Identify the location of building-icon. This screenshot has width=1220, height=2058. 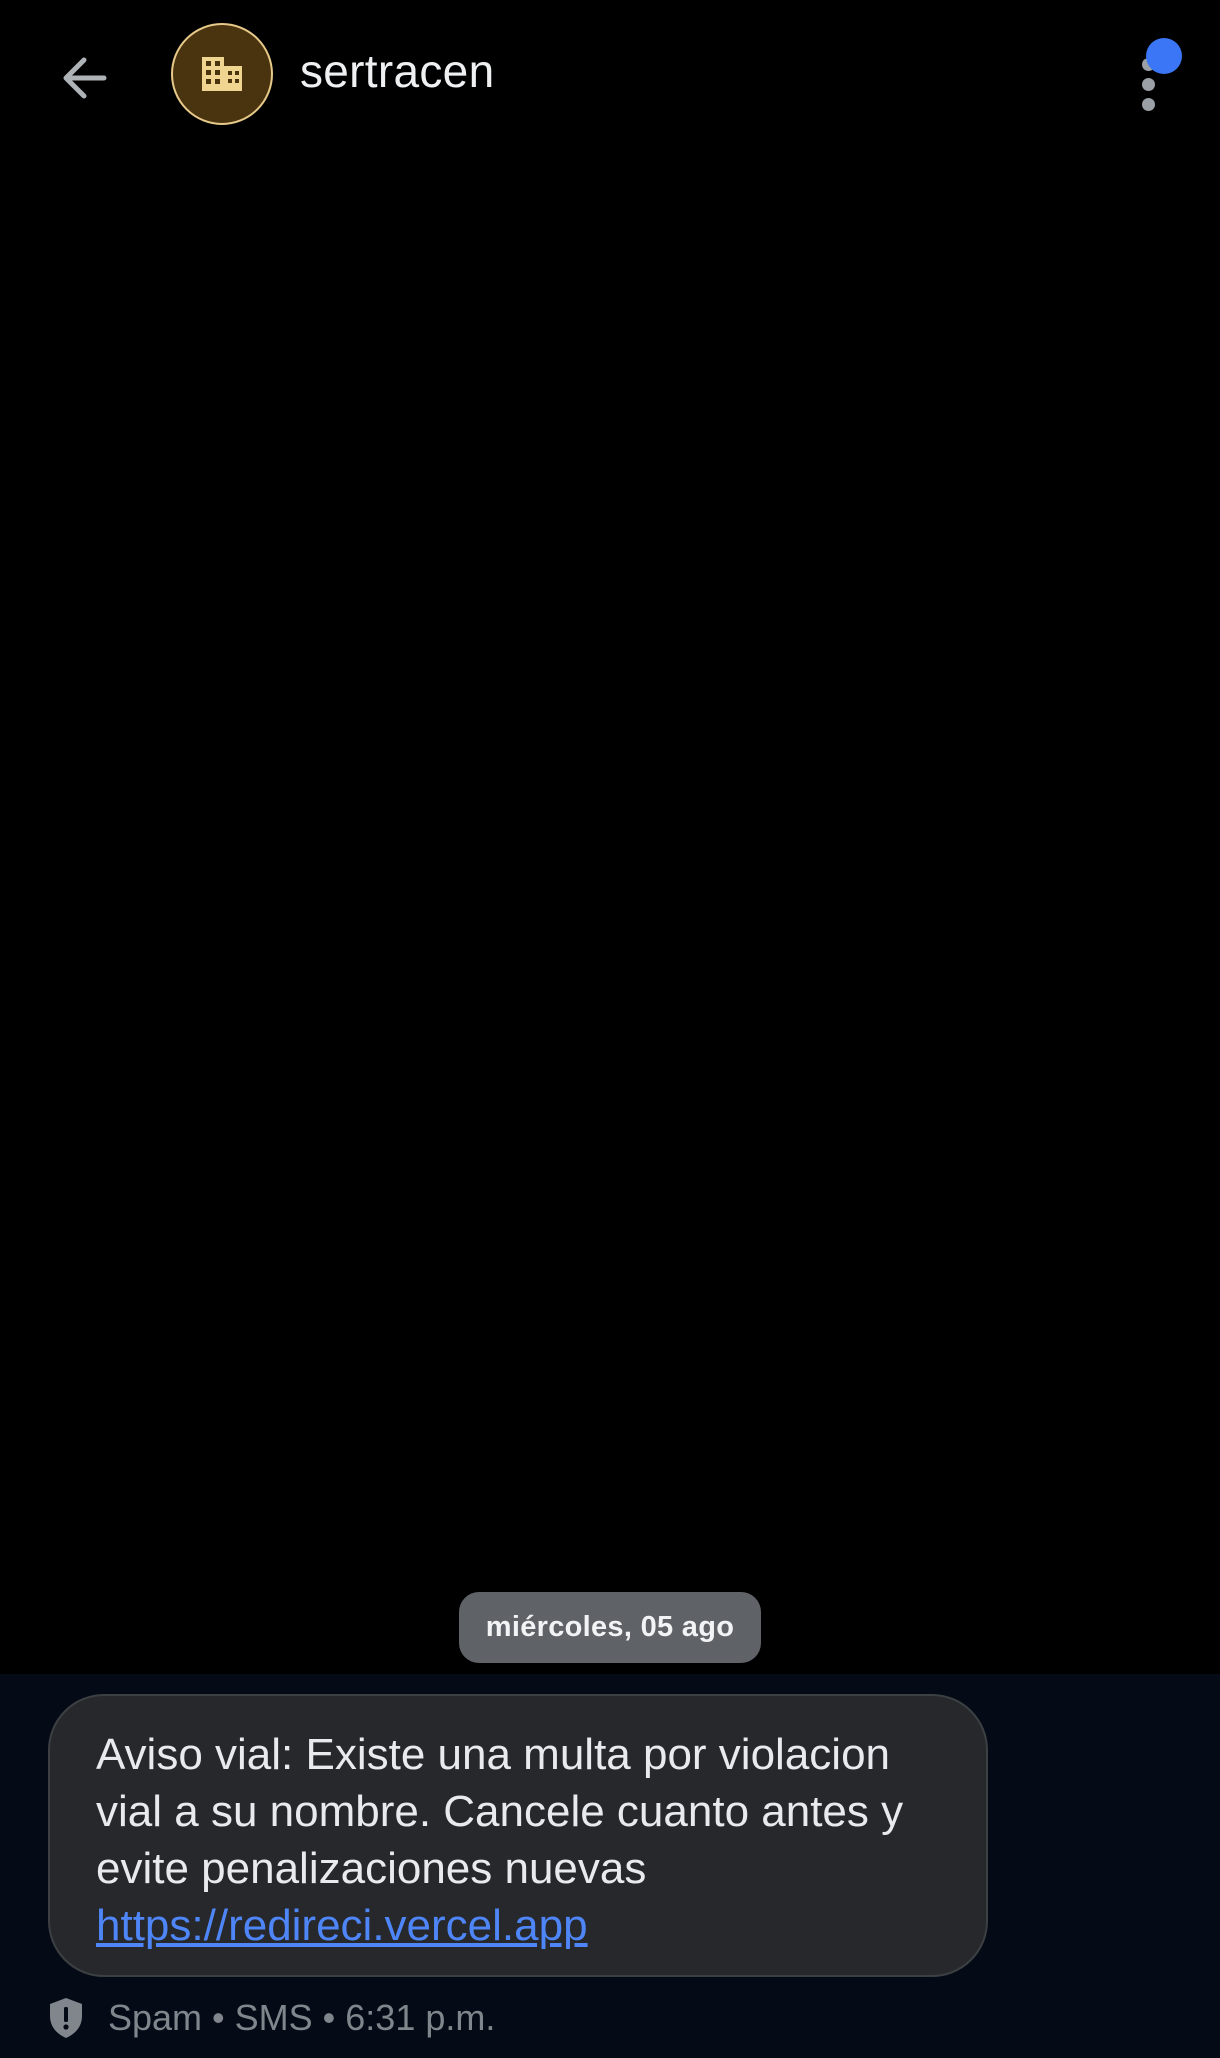
(222, 74).